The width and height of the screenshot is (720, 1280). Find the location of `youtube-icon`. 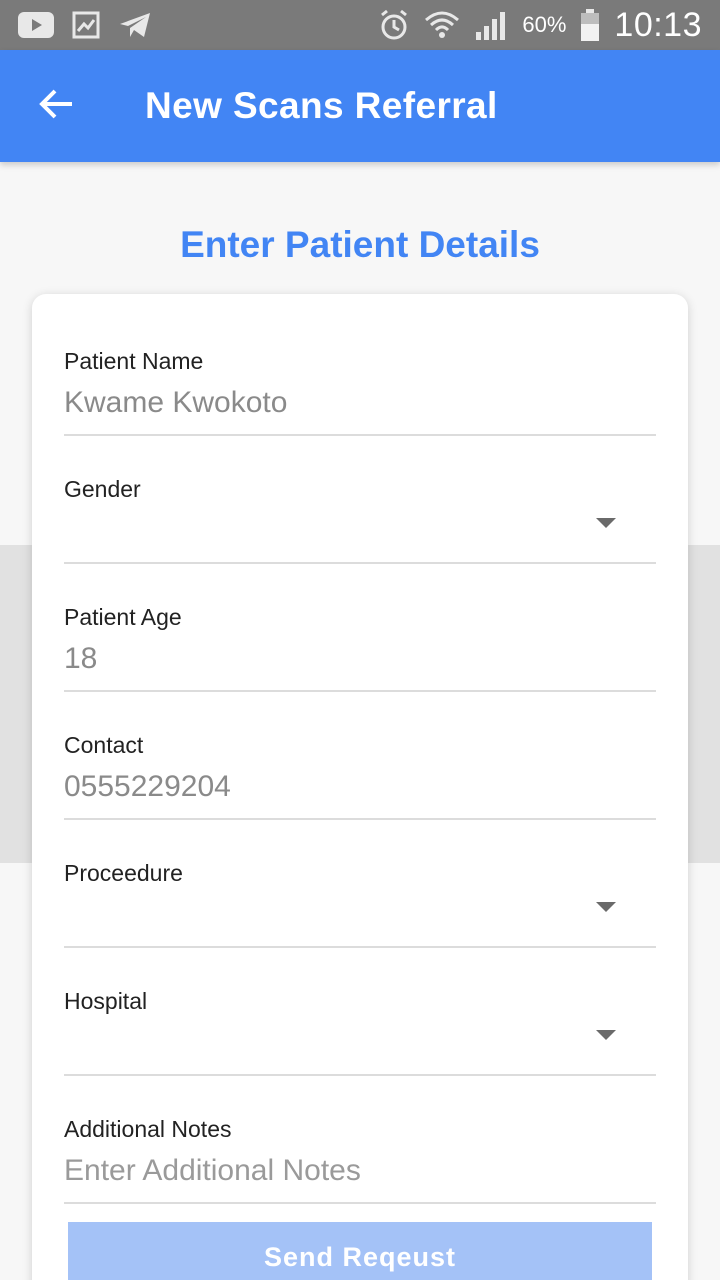

youtube-icon is located at coordinates (36, 25).